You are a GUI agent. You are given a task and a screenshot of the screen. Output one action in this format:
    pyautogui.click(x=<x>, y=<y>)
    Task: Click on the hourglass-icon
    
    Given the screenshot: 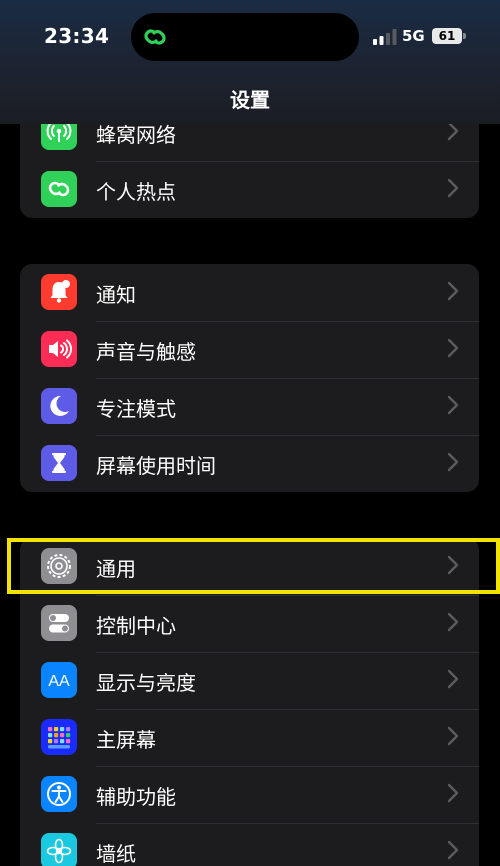 What is the action you would take?
    pyautogui.click(x=59, y=463)
    